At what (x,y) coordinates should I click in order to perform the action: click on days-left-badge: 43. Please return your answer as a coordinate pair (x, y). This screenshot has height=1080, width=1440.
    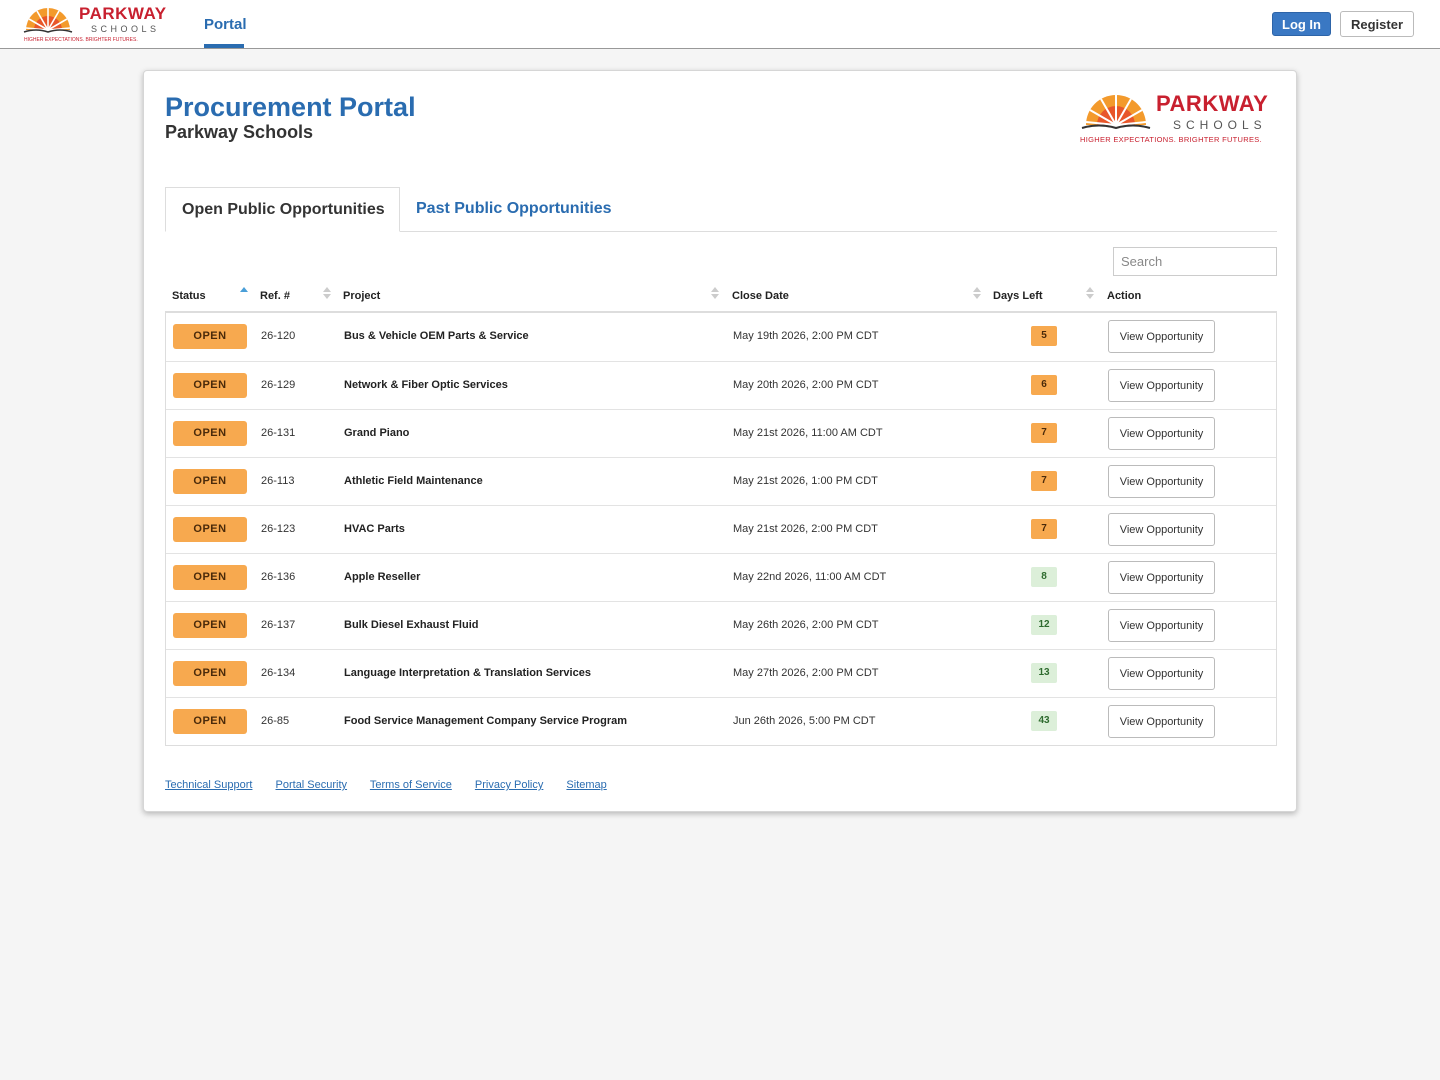
    Looking at the image, I should click on (1044, 721).